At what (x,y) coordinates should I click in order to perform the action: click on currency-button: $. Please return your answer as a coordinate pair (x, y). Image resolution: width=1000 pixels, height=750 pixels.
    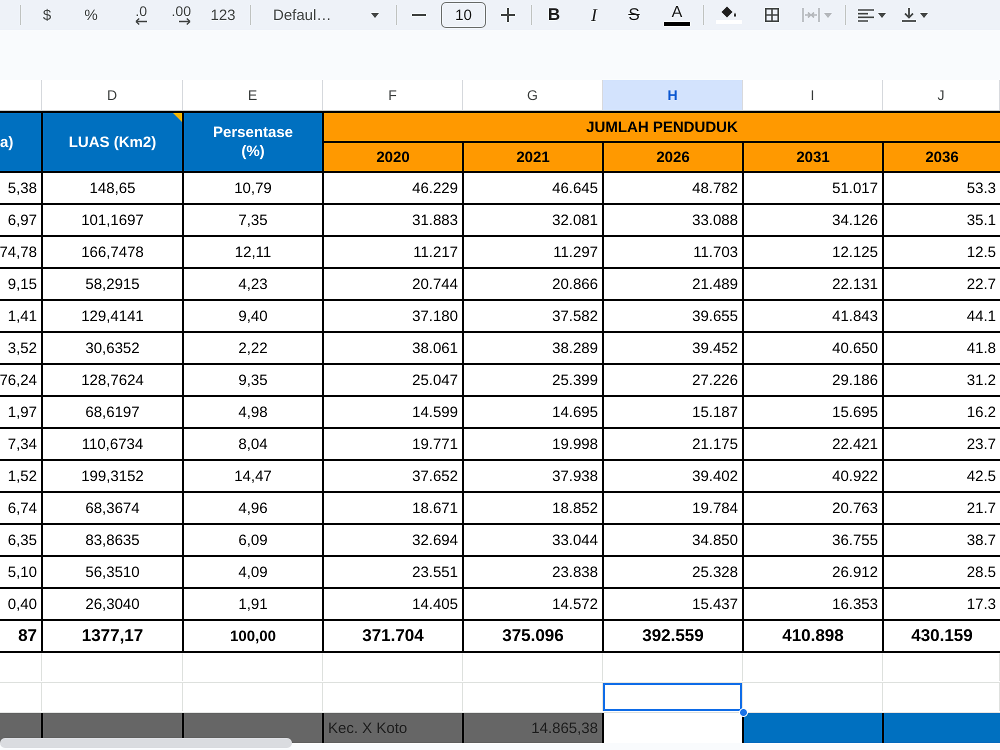
    Looking at the image, I should click on (47, 15).